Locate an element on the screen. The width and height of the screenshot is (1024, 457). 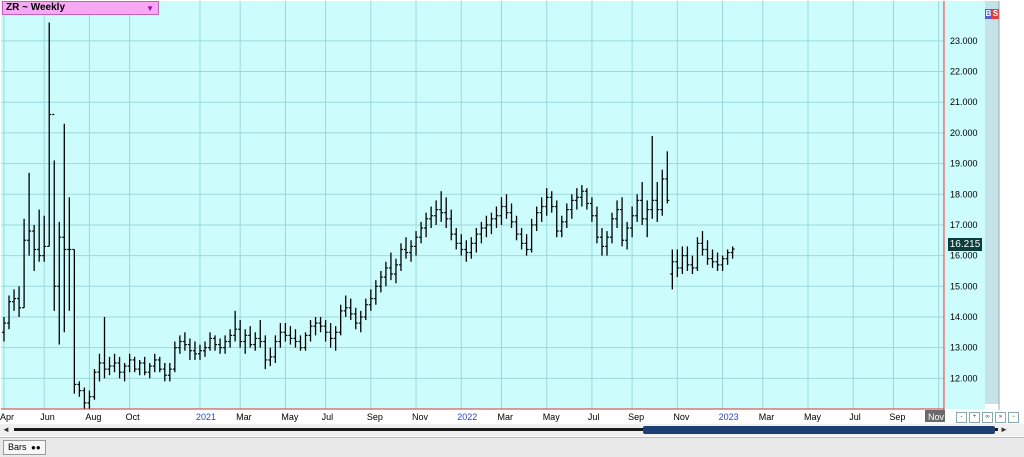
y-tick-label: 20.000 is located at coordinates (964, 133).